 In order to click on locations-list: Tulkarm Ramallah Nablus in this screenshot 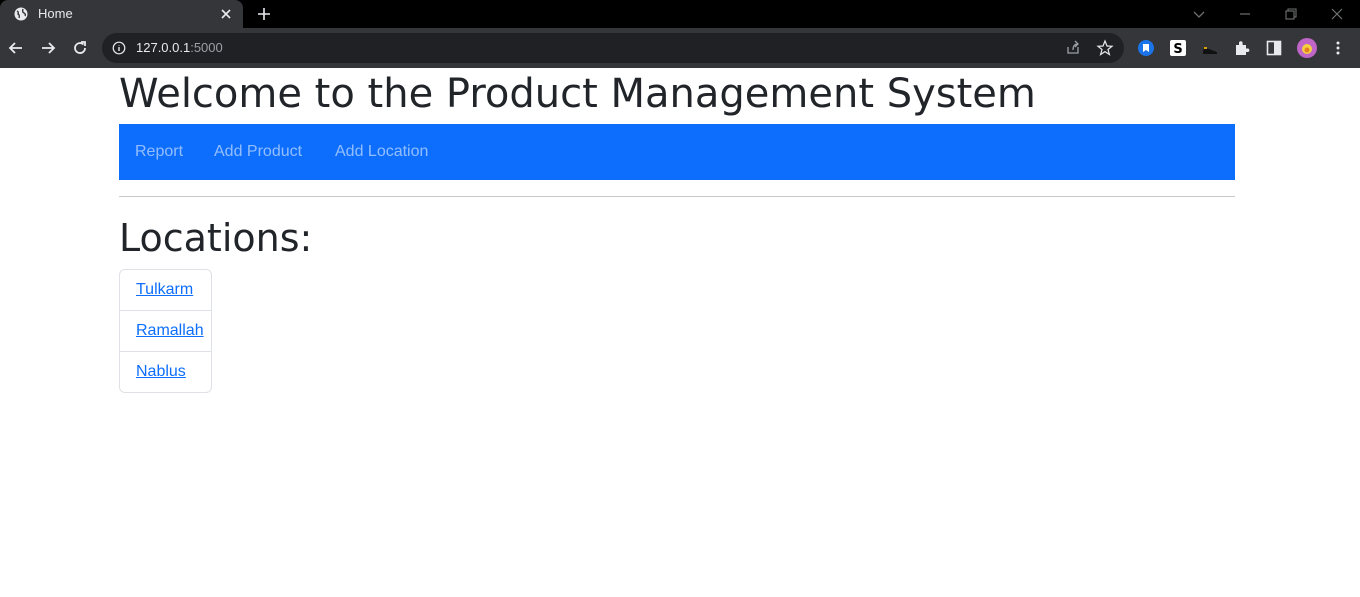, I will do `click(165, 331)`.